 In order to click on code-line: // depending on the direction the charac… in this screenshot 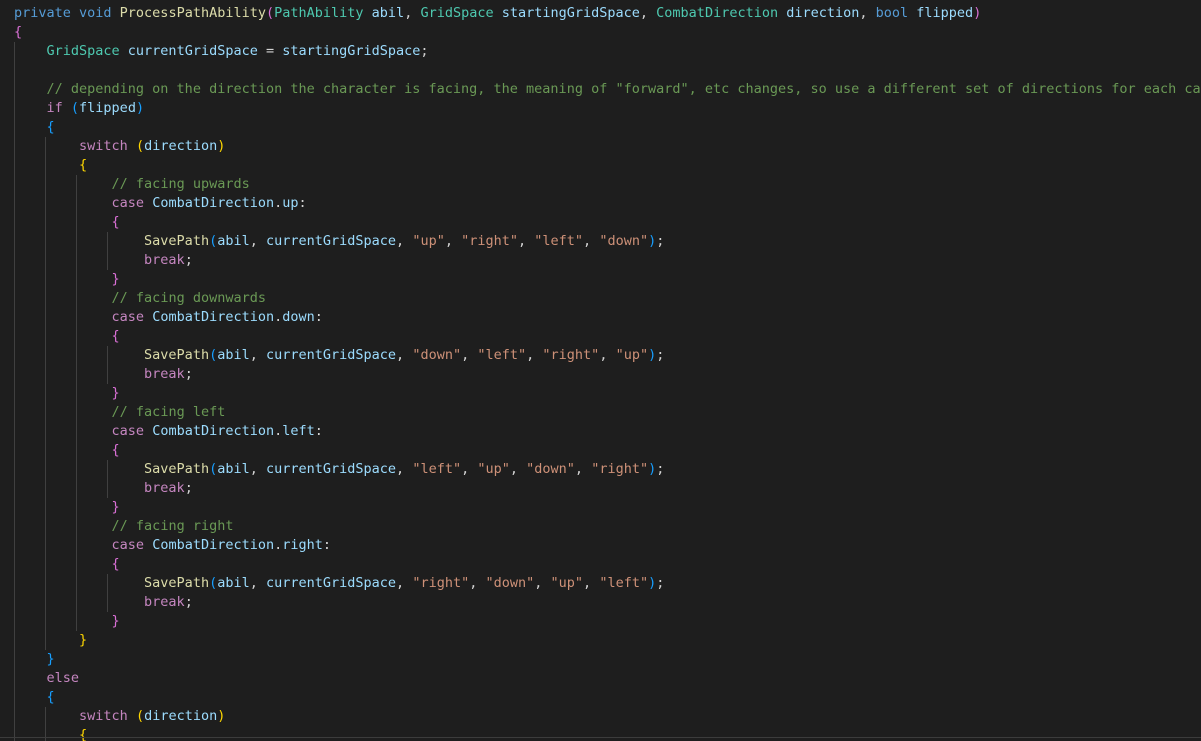, I will do `click(607, 89)`.